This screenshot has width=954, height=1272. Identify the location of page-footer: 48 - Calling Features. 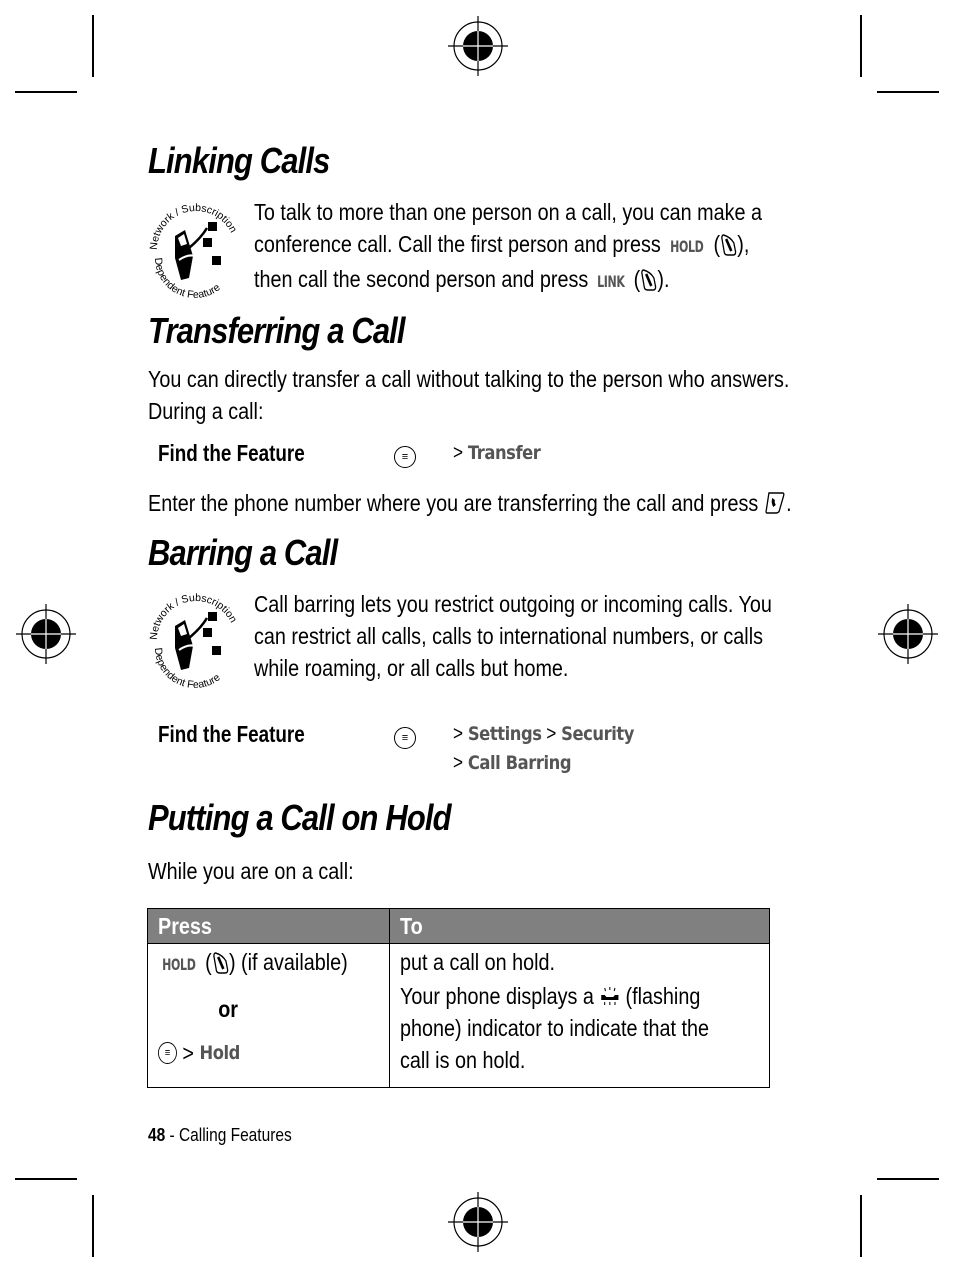
(220, 1135).